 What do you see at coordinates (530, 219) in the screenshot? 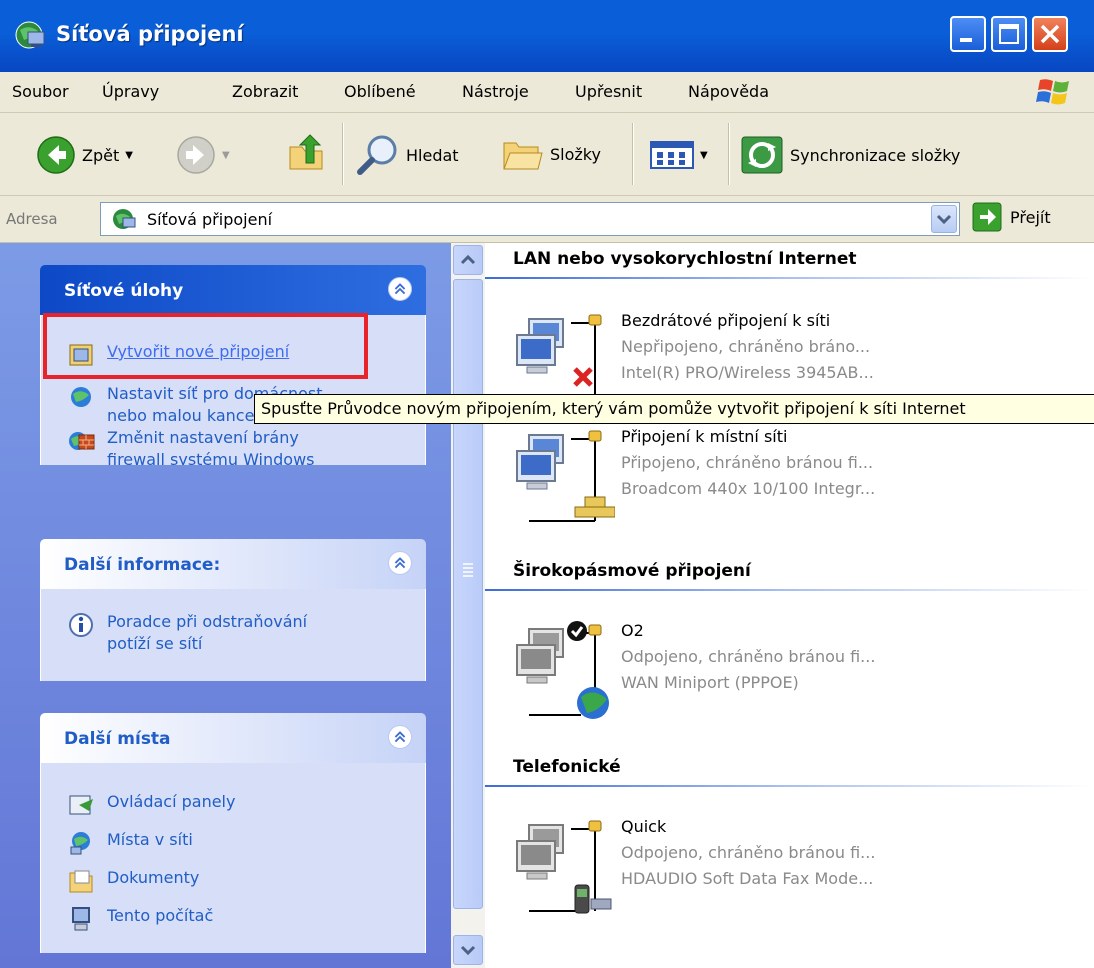
I see `address-input: Síťová připojení` at bounding box center [530, 219].